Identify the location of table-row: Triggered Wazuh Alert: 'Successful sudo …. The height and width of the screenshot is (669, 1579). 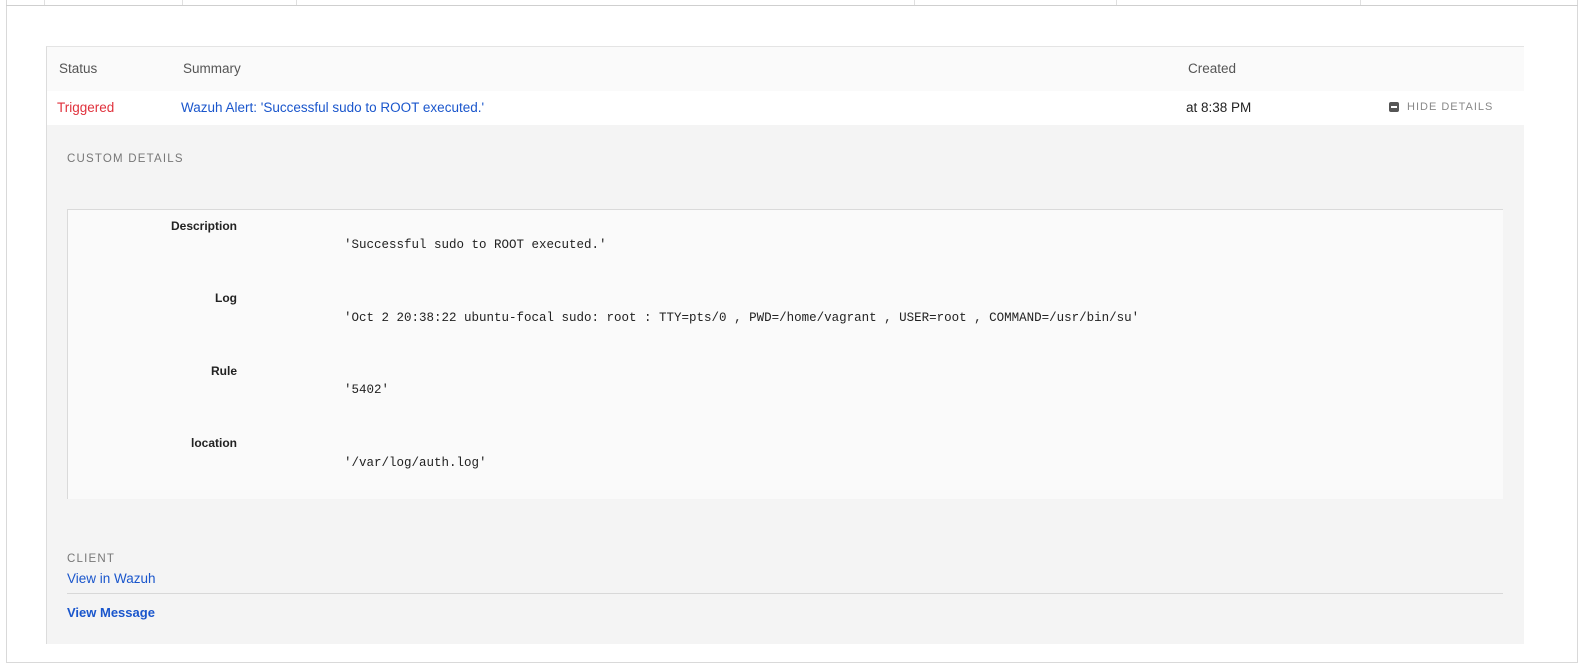
(785, 108).